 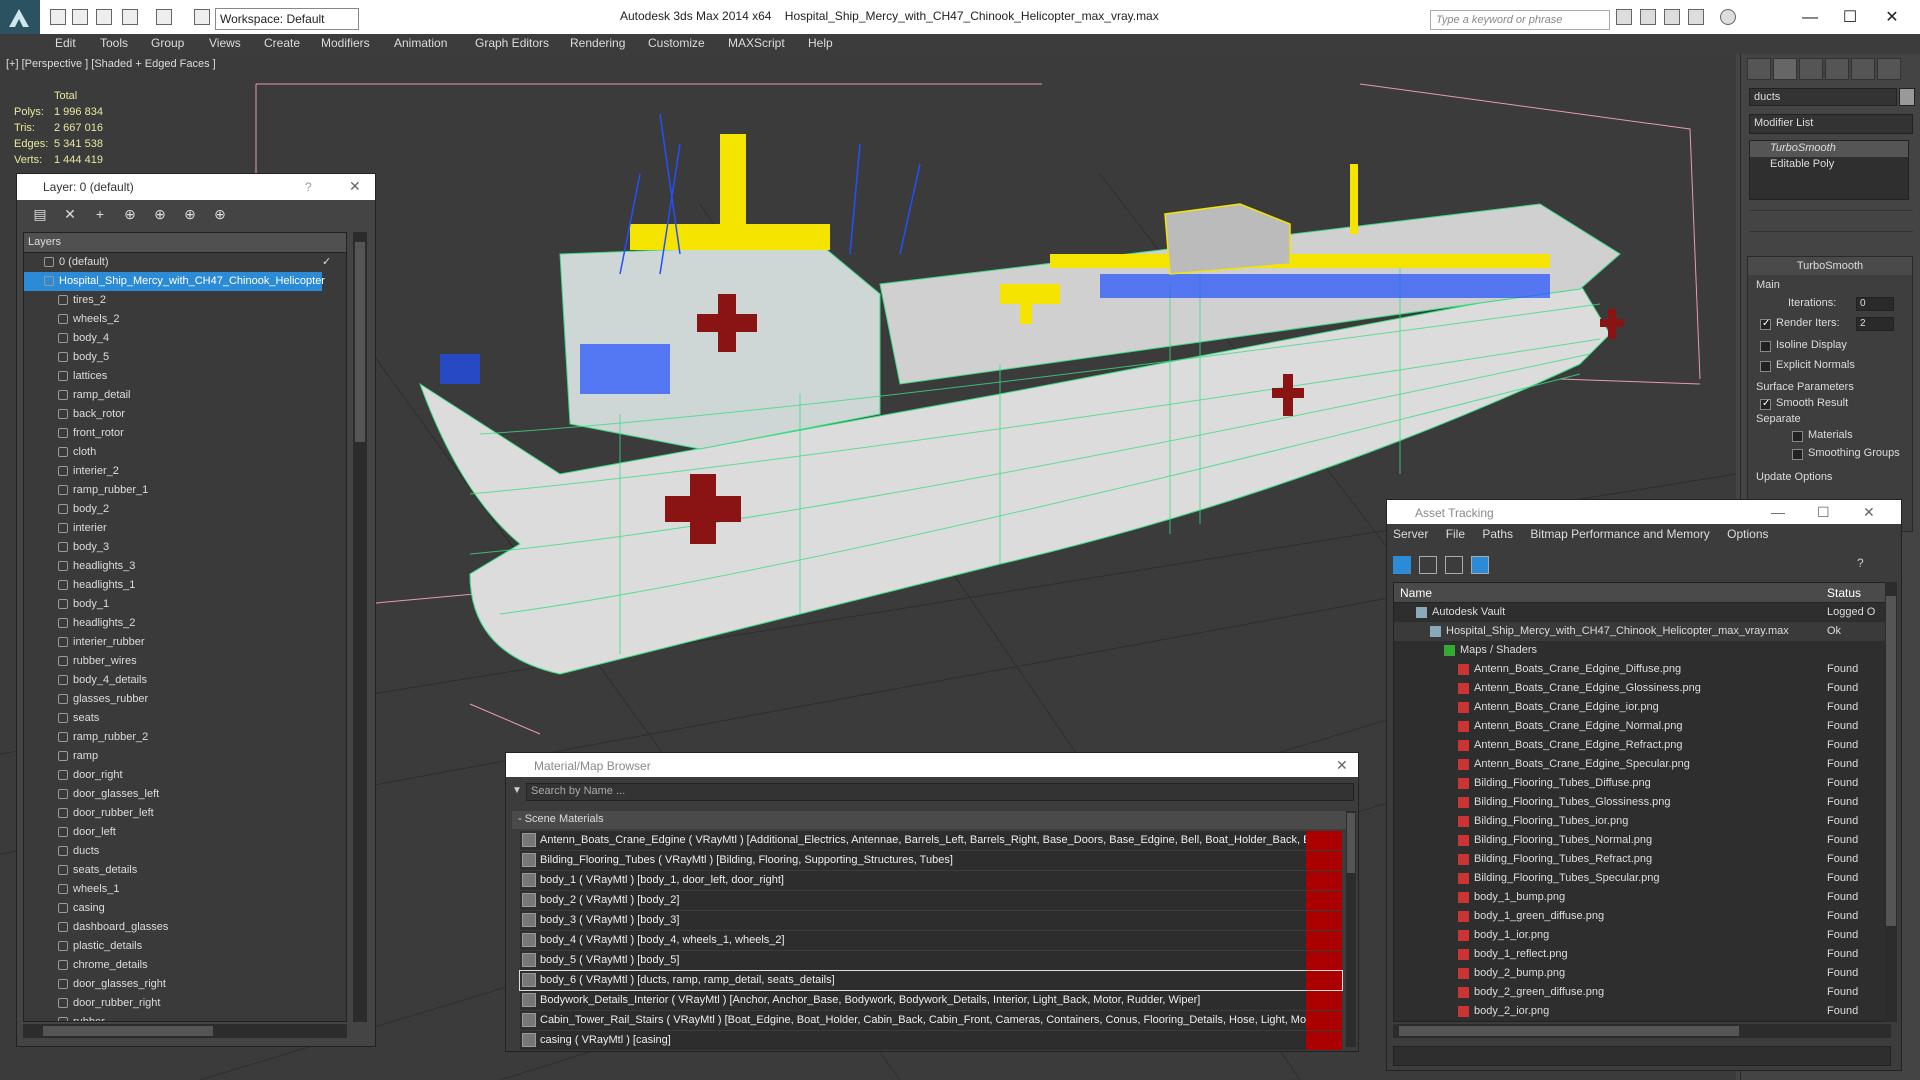 I want to click on open-file-icon, so click(x=80, y=17).